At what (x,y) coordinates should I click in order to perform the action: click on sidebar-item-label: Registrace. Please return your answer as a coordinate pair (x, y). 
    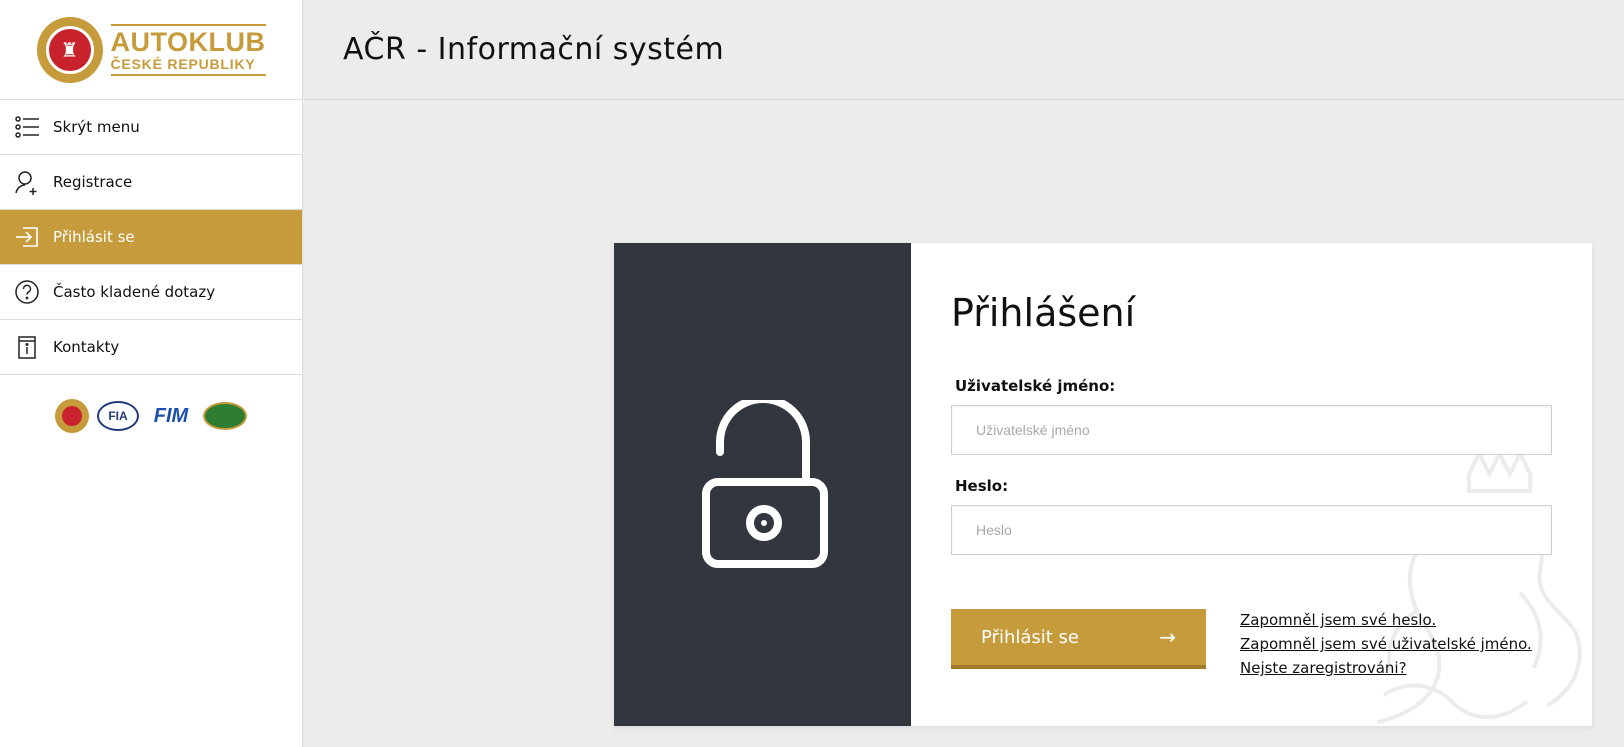
    Looking at the image, I should click on (93, 182).